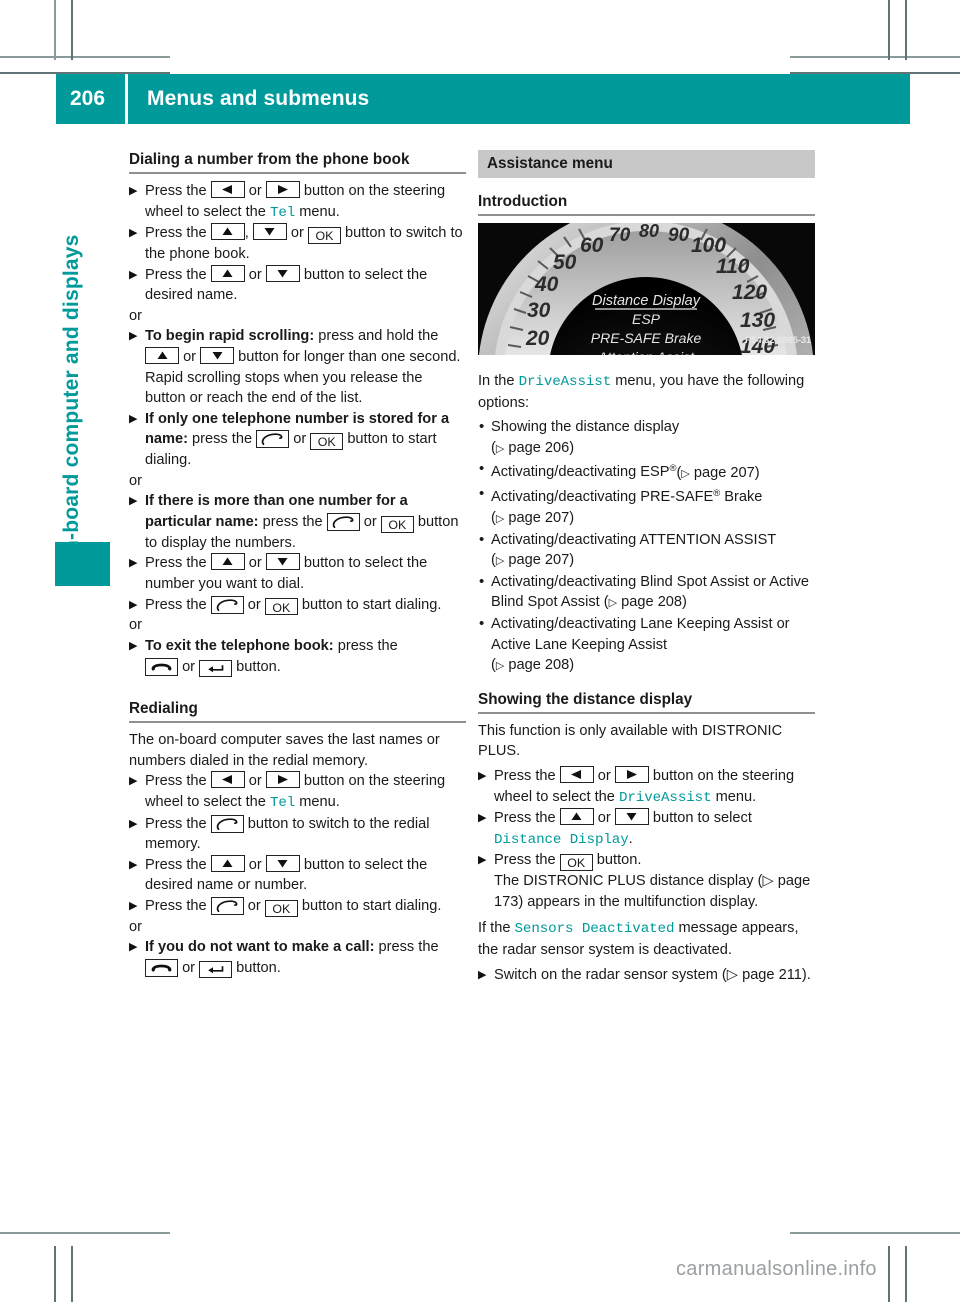  Describe the element at coordinates (82, 564) in the screenshot. I see `chapter-tab-marker` at that location.